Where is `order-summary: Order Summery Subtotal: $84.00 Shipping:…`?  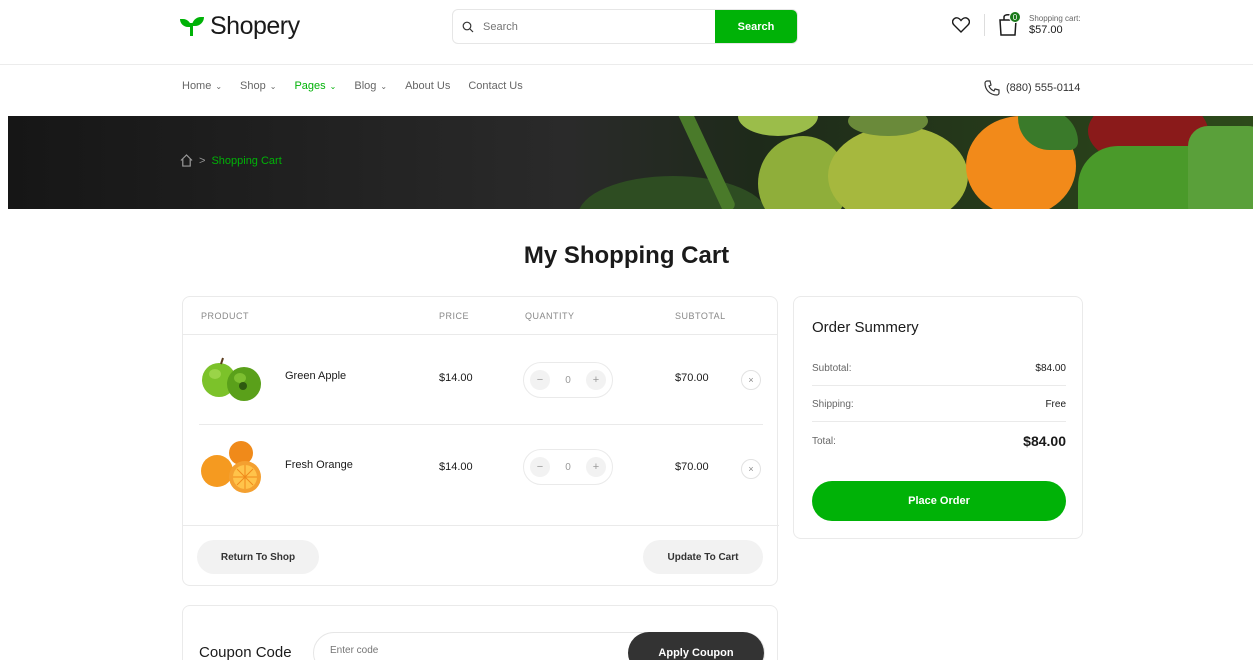 order-summary: Order Summery Subtotal: $84.00 Shipping:… is located at coordinates (938, 417).